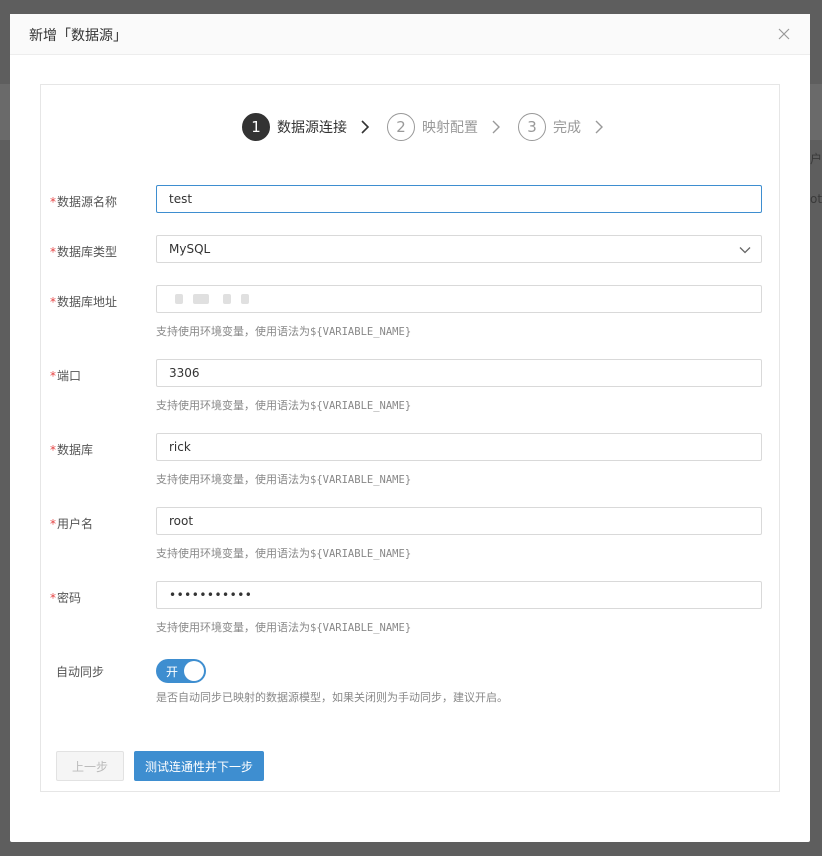  What do you see at coordinates (199, 766) in the screenshot?
I see `test-connection-next-button: 测试连通性并下一步` at bounding box center [199, 766].